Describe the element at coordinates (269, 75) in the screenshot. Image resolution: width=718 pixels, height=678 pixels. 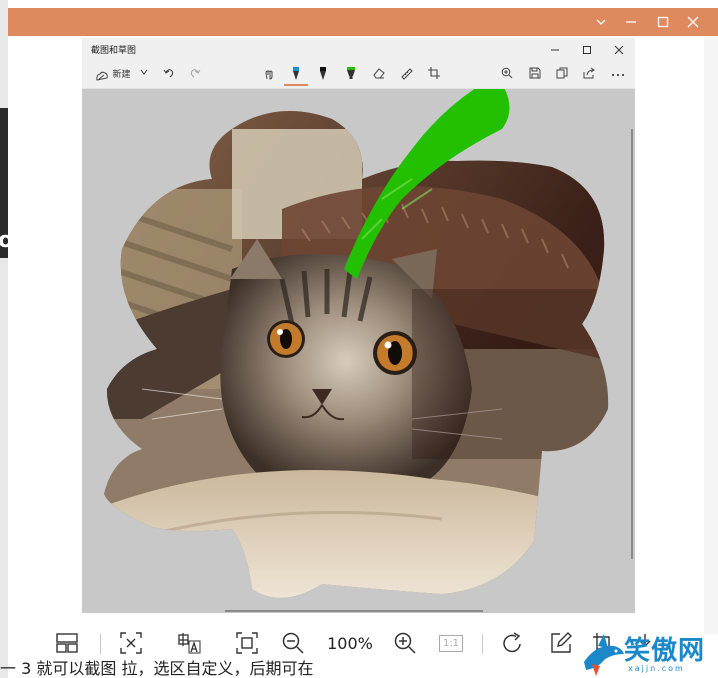
I see `touch-writing-icon` at that location.